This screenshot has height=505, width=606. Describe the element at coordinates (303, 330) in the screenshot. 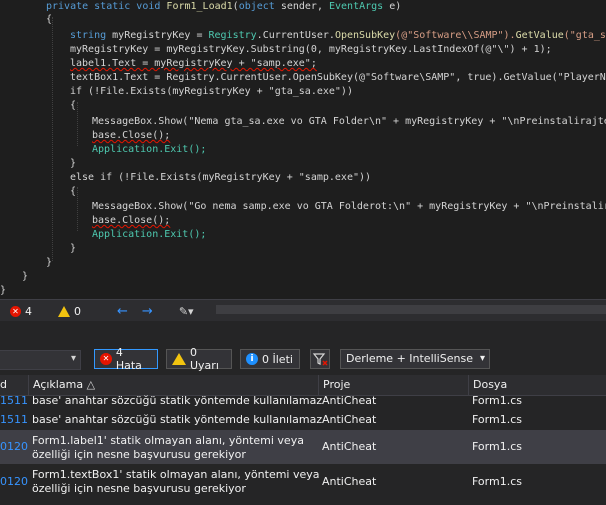

I see `panel-gap` at that location.